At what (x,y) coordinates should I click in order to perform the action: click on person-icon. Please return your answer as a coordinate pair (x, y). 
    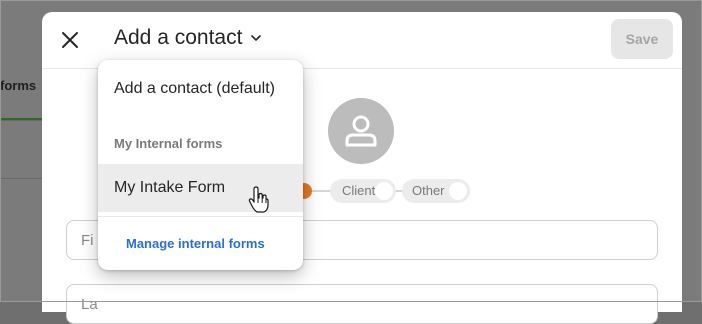
    Looking at the image, I should click on (361, 131).